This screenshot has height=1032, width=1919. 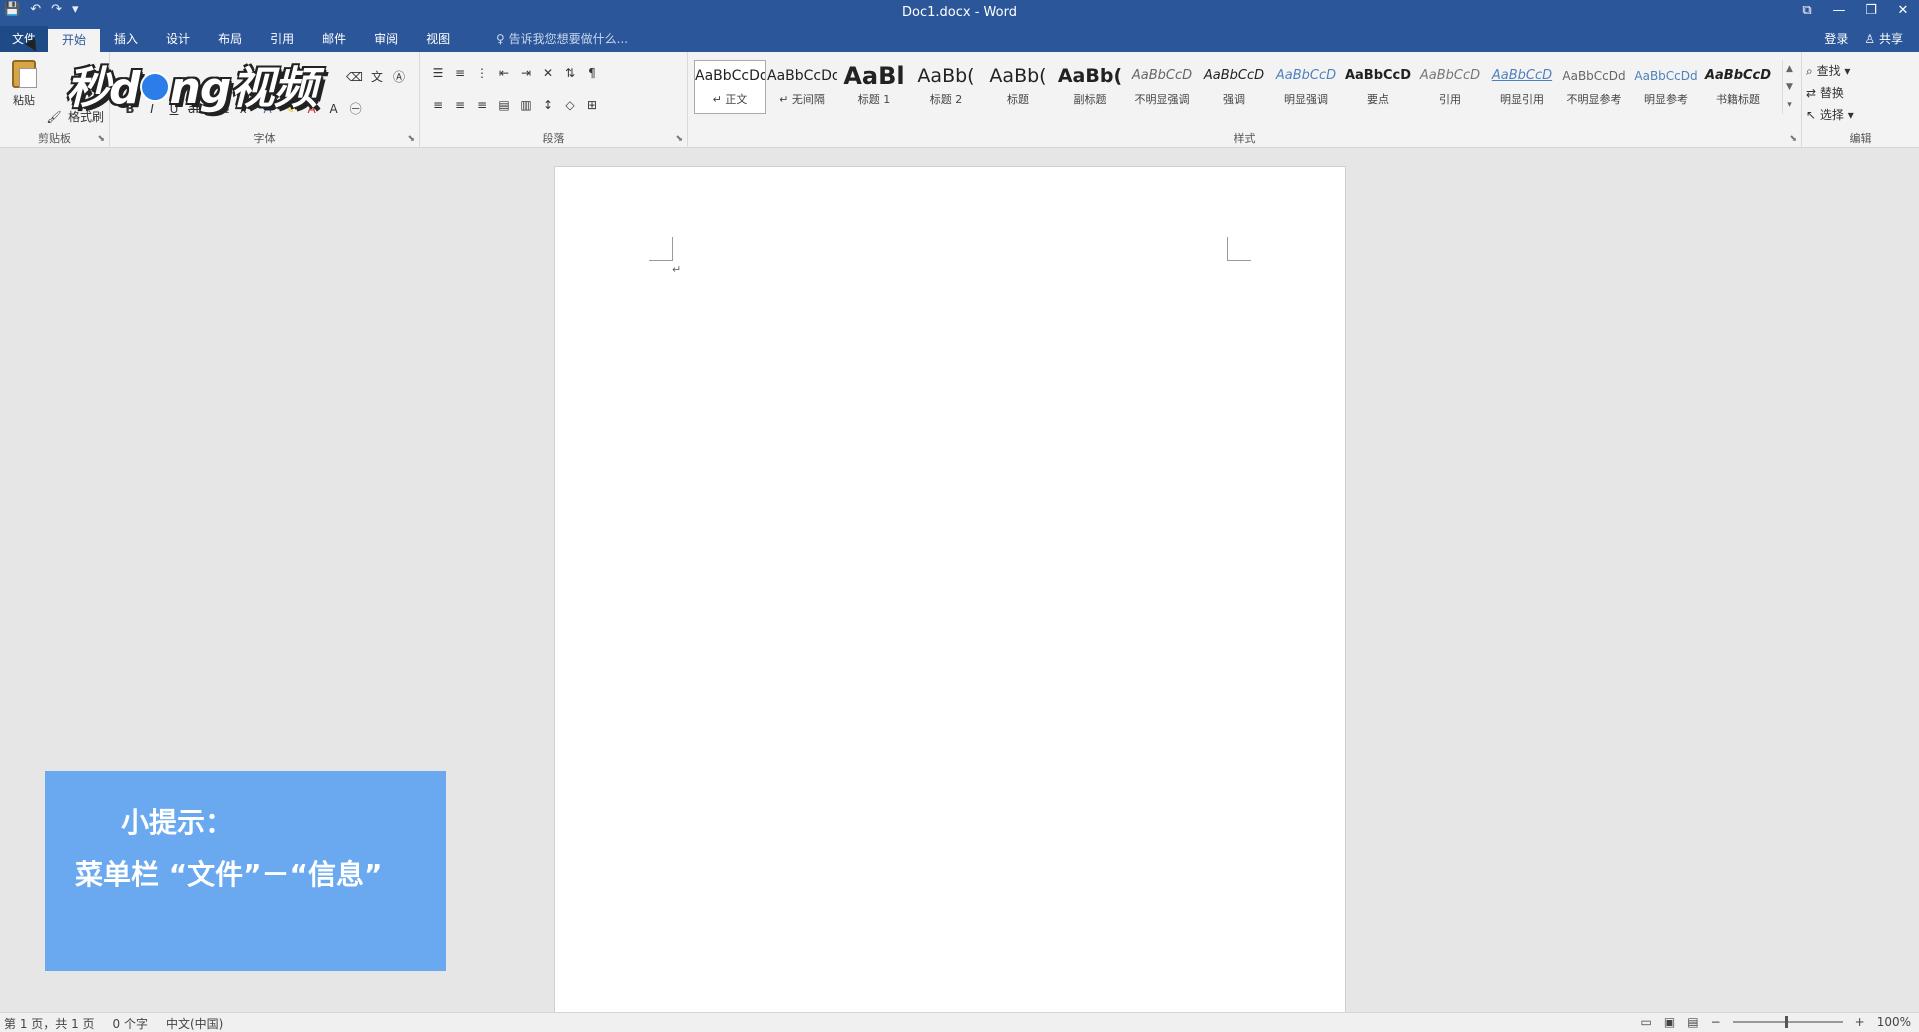 I want to click on paste-label: 粘贴, so click(x=24, y=100).